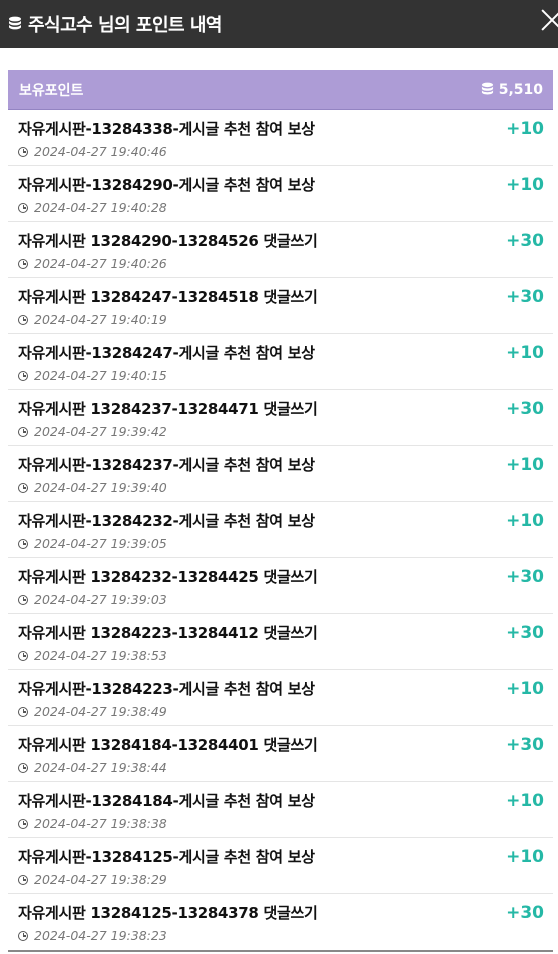 Image resolution: width=558 pixels, height=954 pixels. I want to click on entry-content: 자유게시판-13284184-게시글 추천 참여 보상, so click(166, 801).